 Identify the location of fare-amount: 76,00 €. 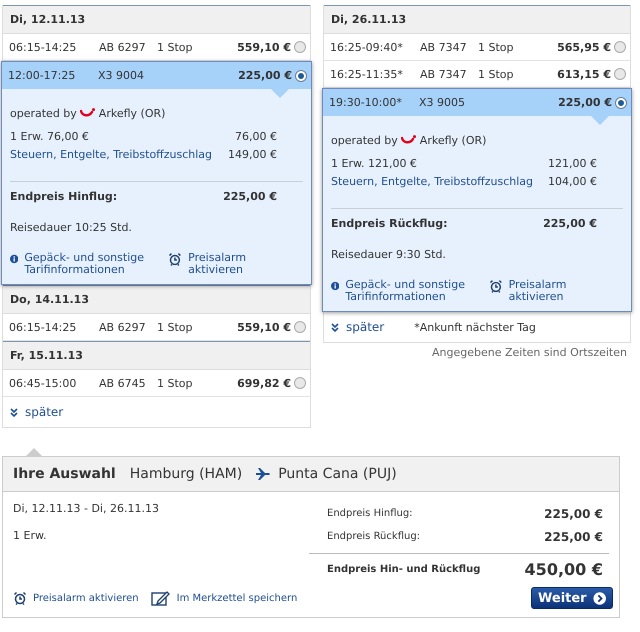
(256, 136).